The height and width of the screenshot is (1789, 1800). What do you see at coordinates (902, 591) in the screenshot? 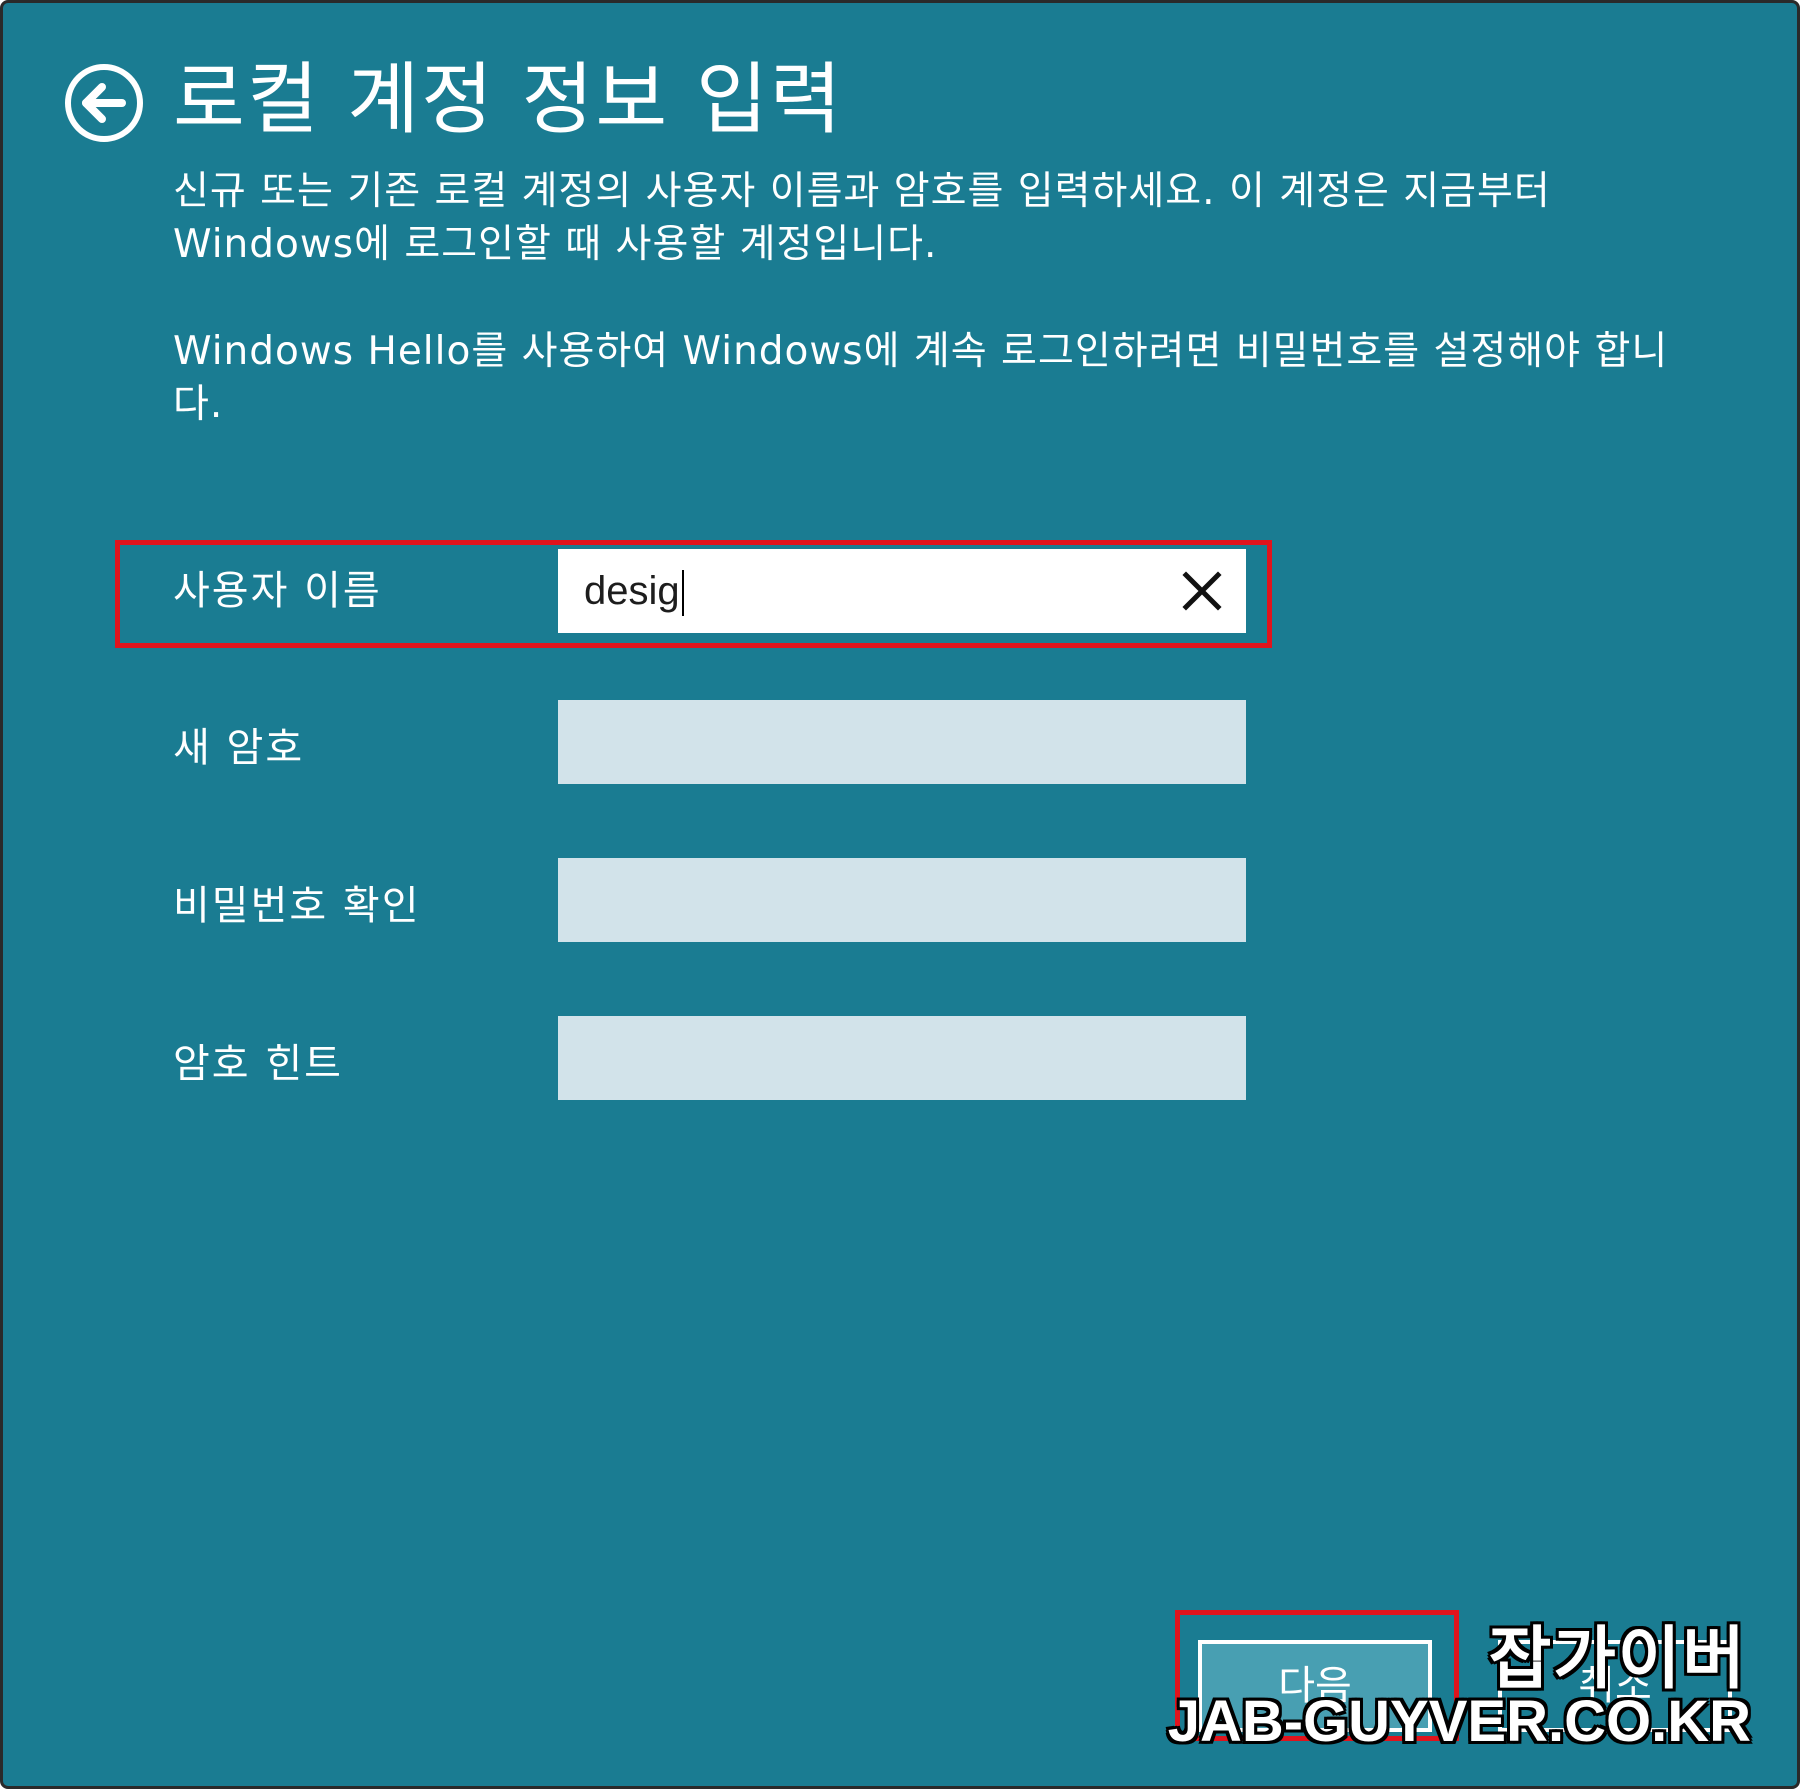
I see `username-field: desig` at bounding box center [902, 591].